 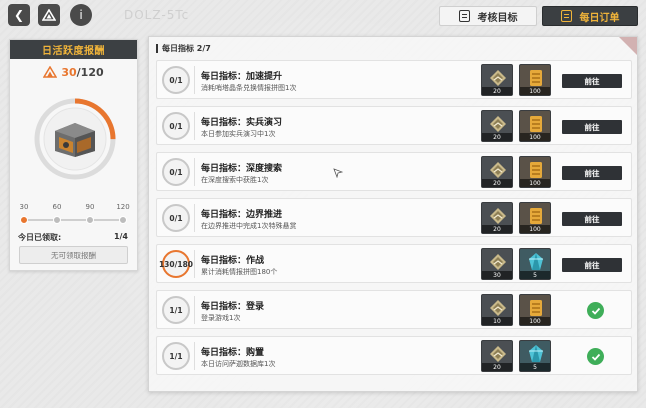 What do you see at coordinates (394, 125) in the screenshot?
I see `task-row: 0/1 每日指标：实兵演习 本日参加实兵演习中1次 20 100 前往` at bounding box center [394, 125].